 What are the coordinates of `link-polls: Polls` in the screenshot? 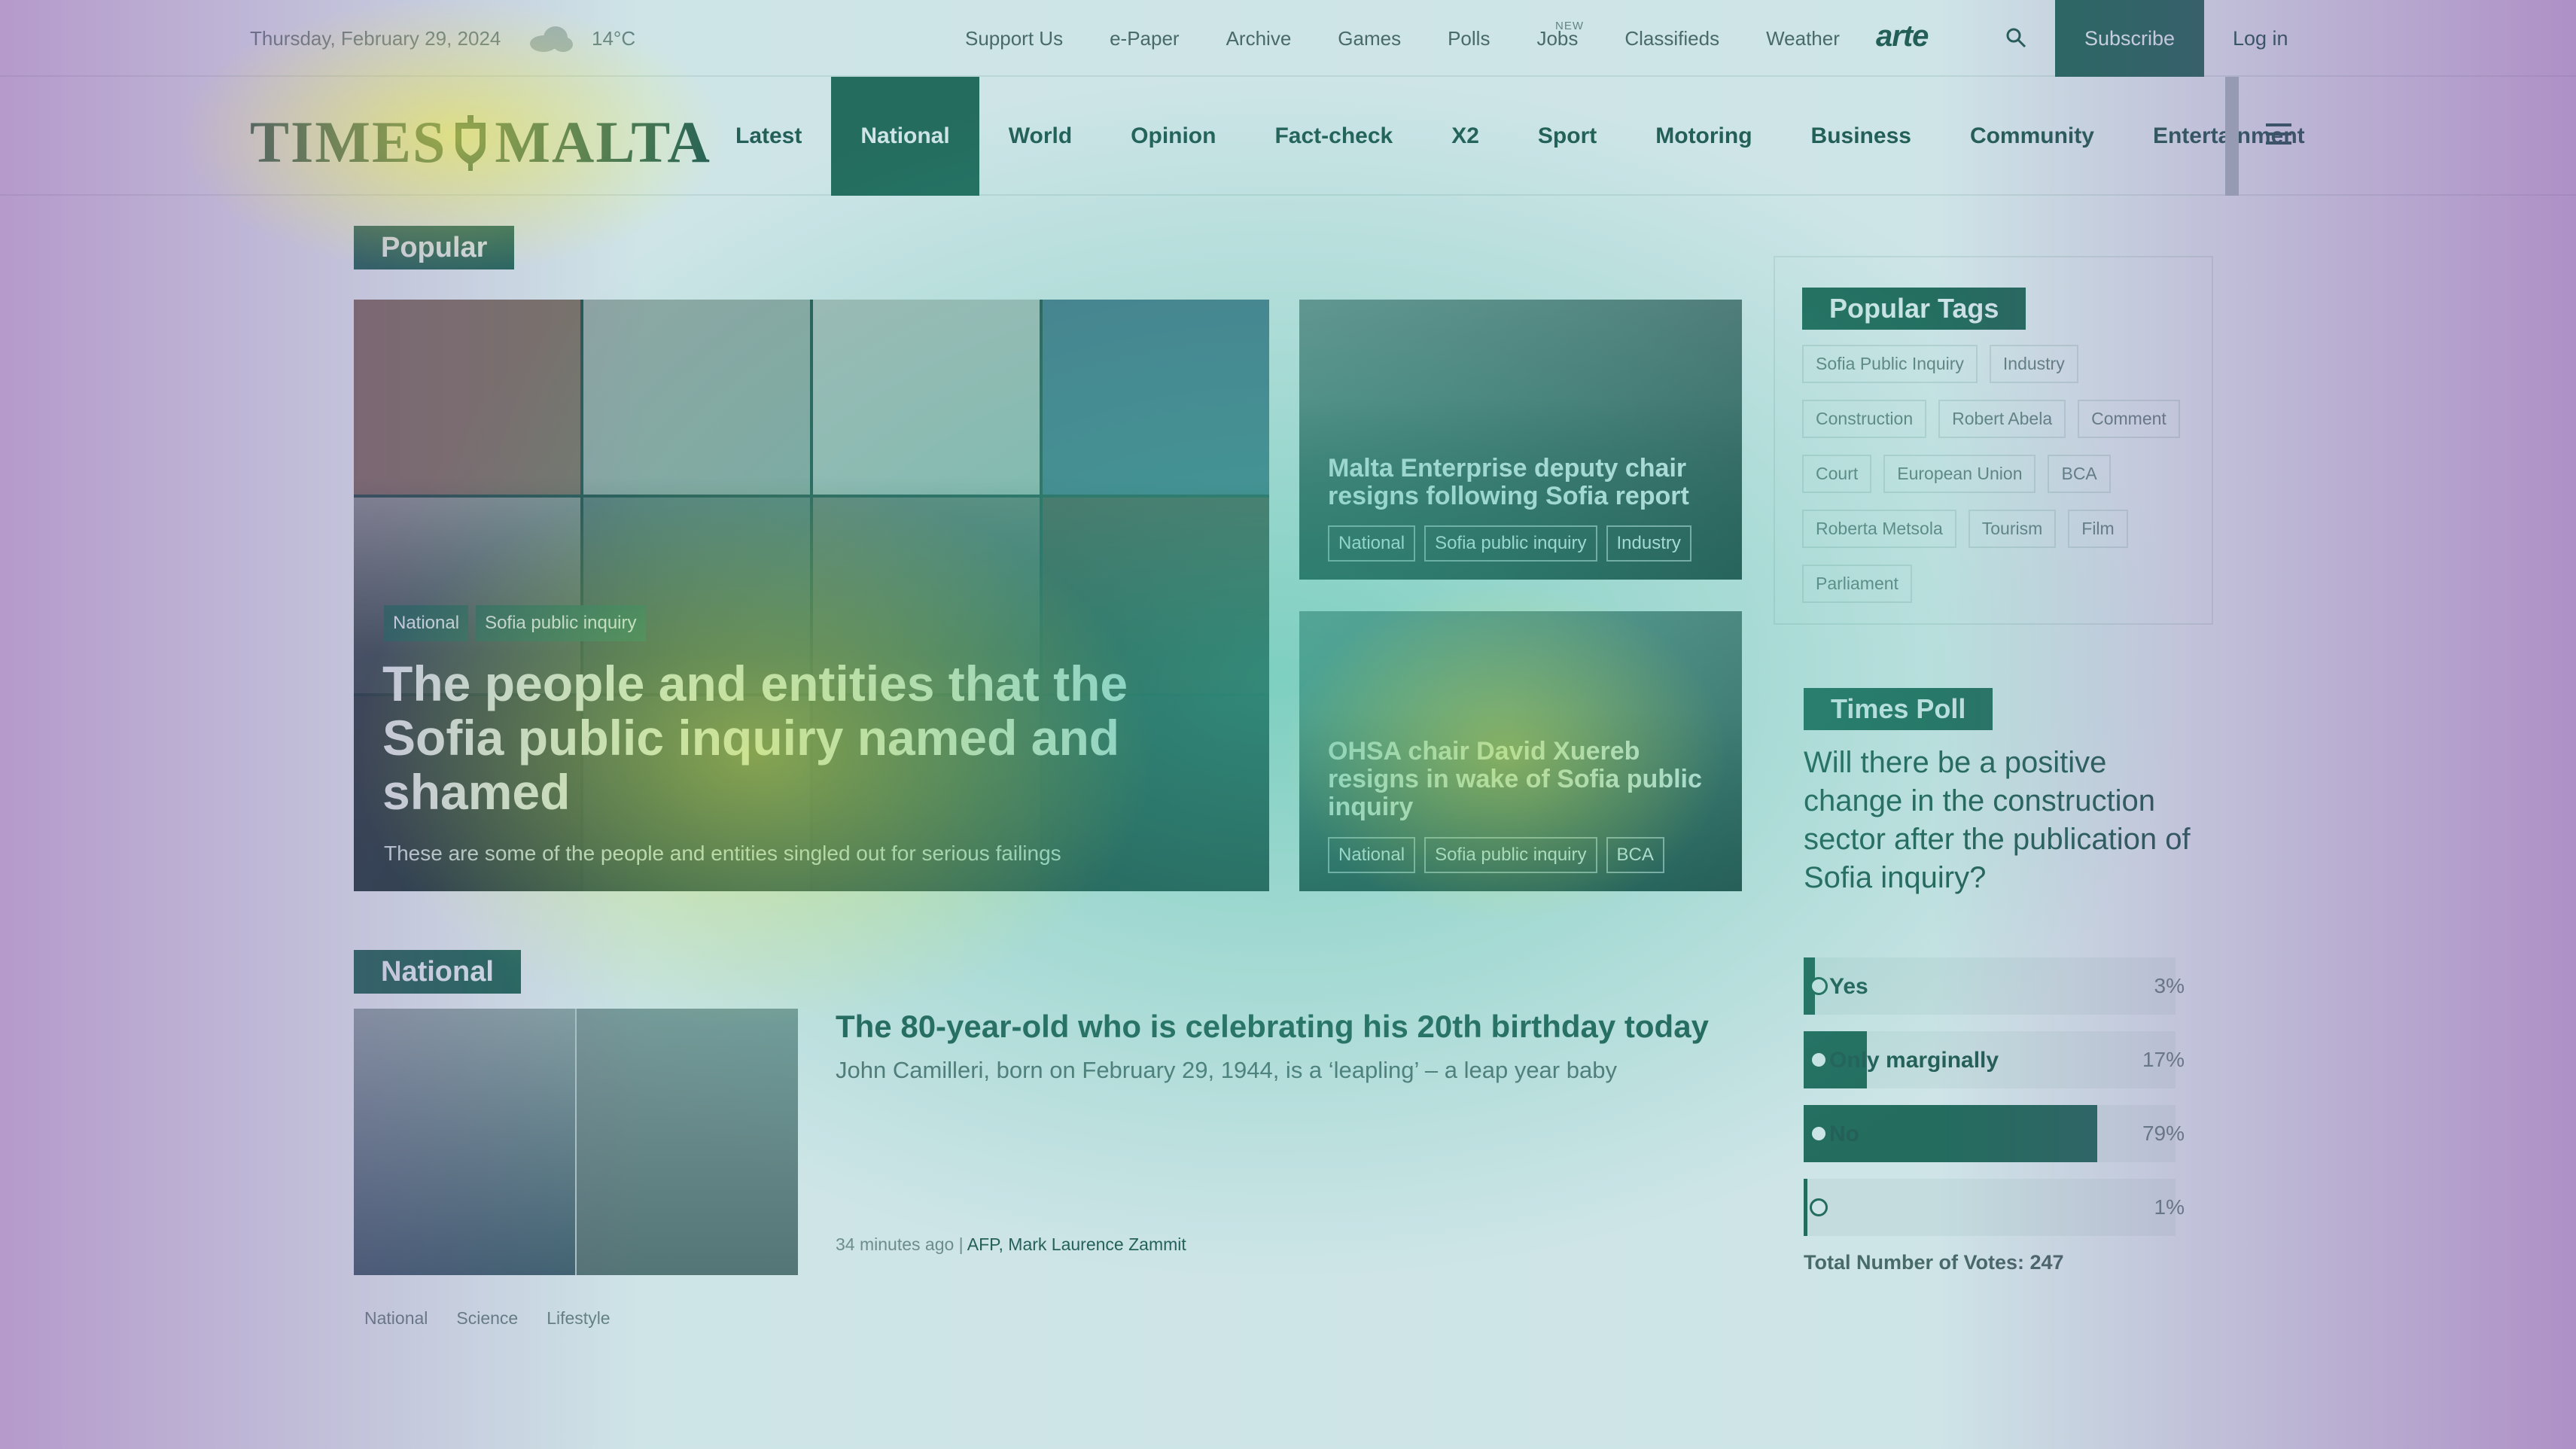 It's located at (1469, 38).